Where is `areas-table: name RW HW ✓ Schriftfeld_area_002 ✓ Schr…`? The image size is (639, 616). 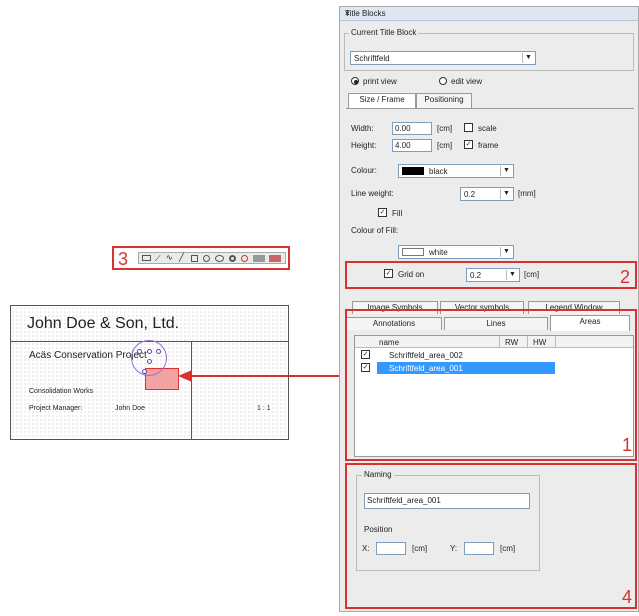 areas-table: name RW HW ✓ Schriftfeld_area_002 ✓ Schr… is located at coordinates (494, 396).